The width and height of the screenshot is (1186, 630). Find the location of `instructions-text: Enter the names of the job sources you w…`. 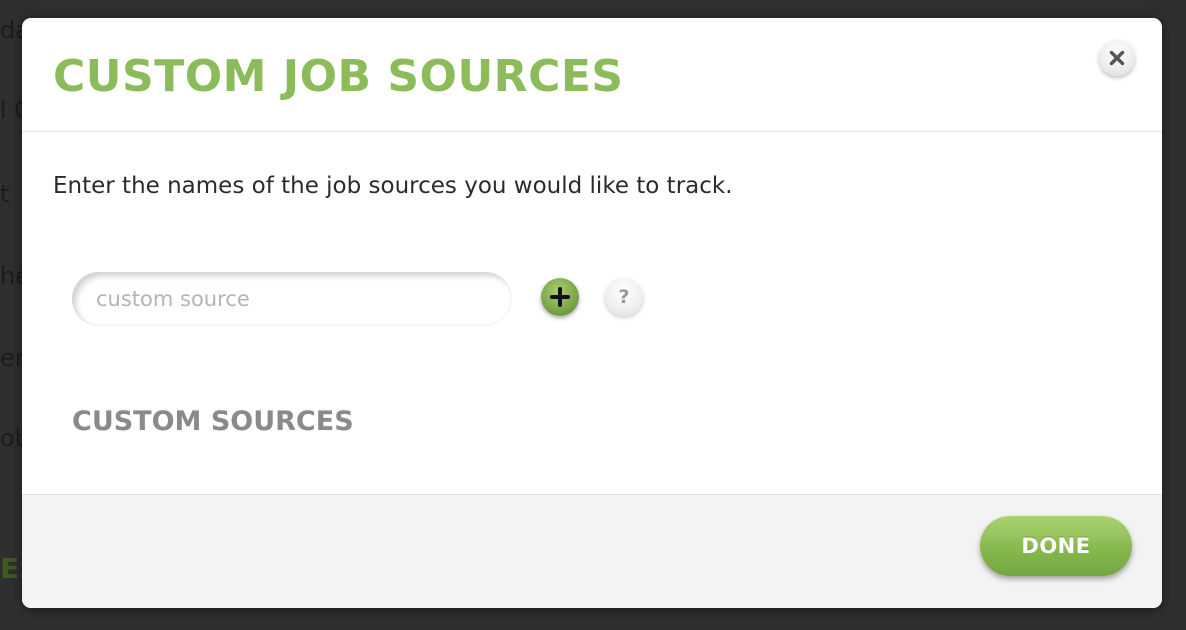

instructions-text: Enter the names of the job sources you w… is located at coordinates (393, 186).